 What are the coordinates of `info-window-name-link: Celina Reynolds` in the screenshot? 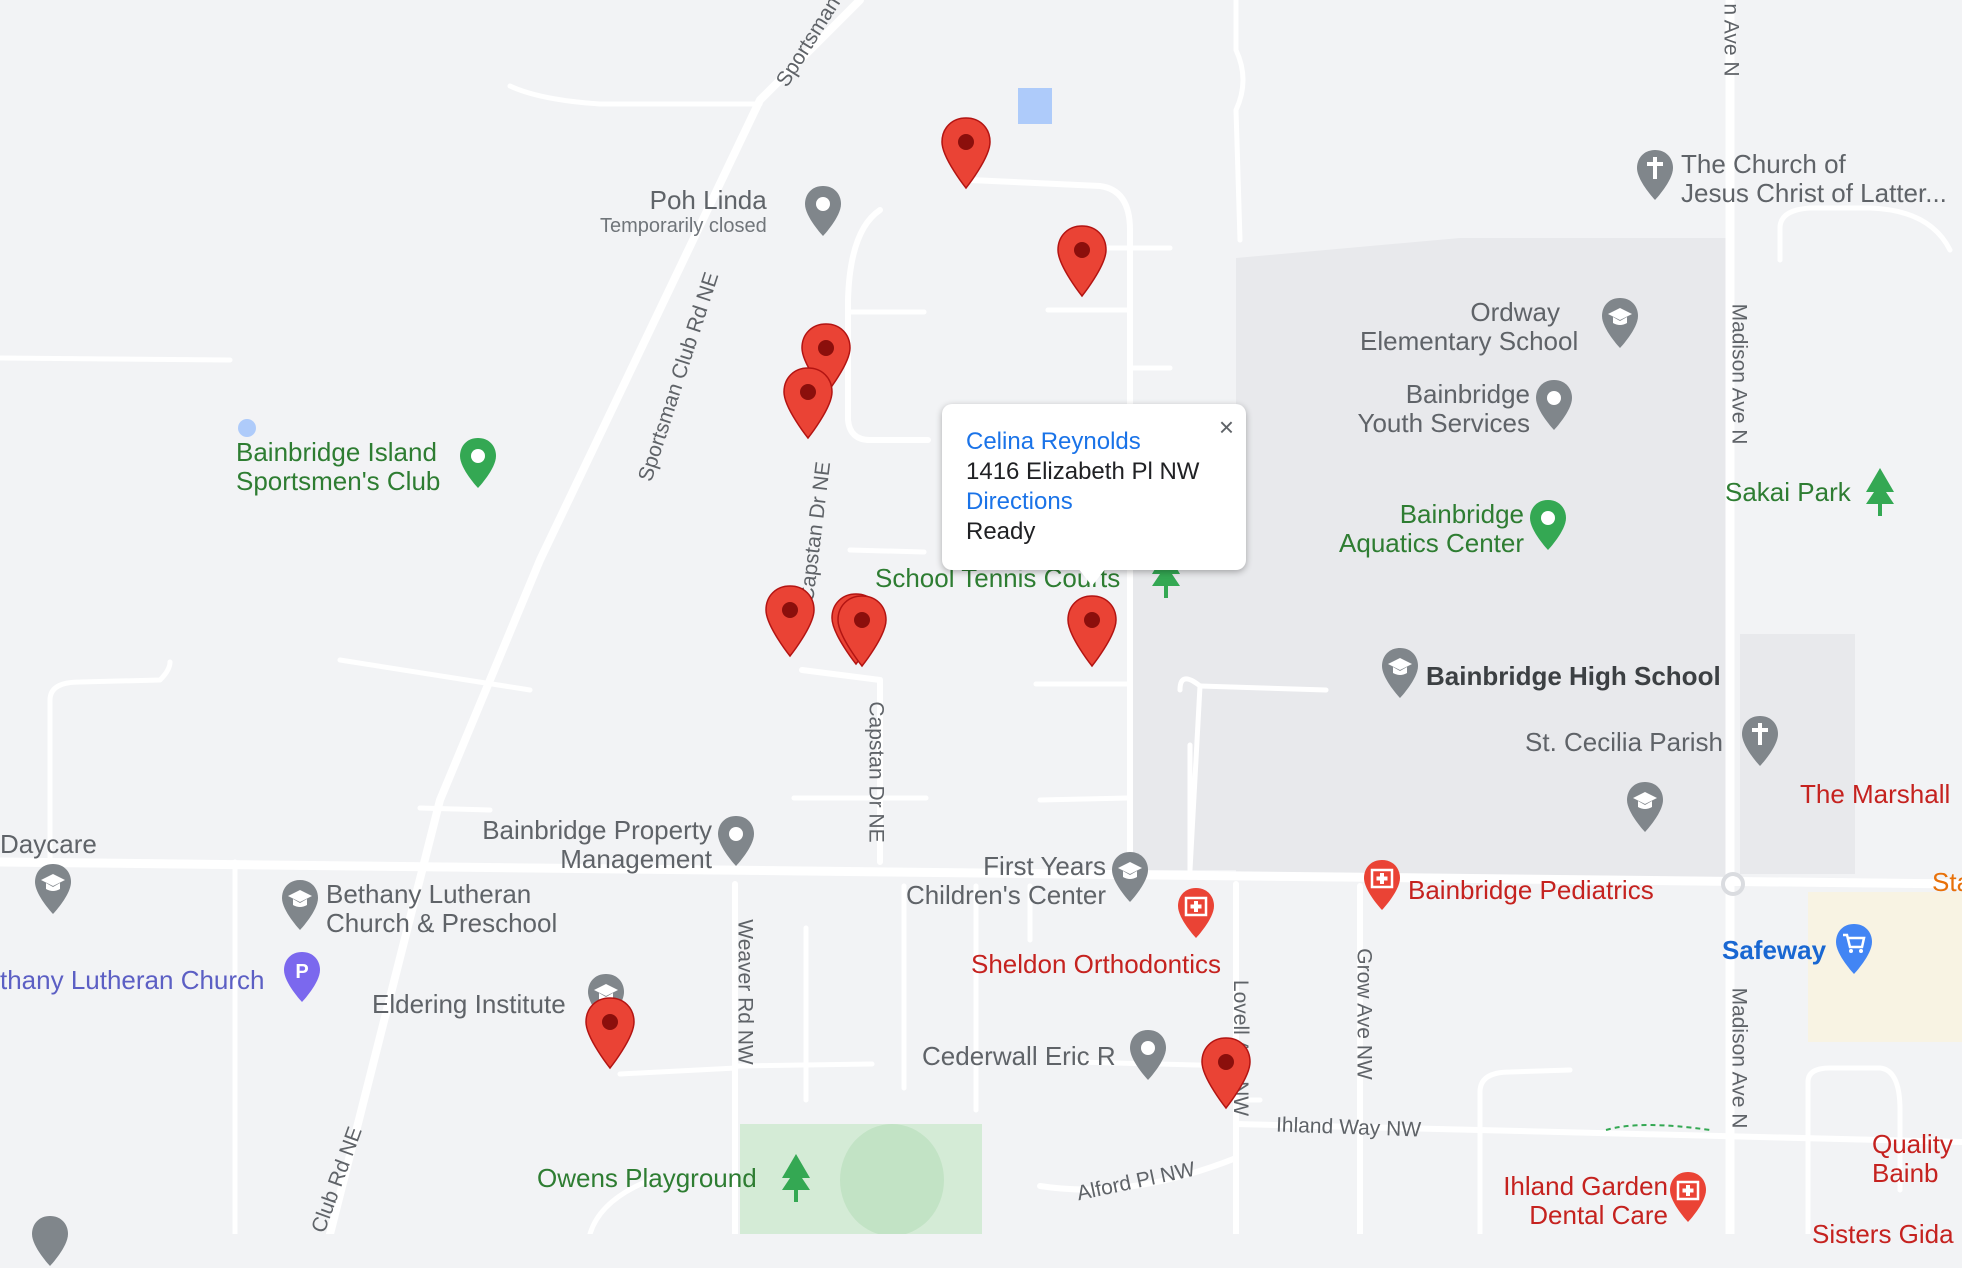 It's located at (1053, 442).